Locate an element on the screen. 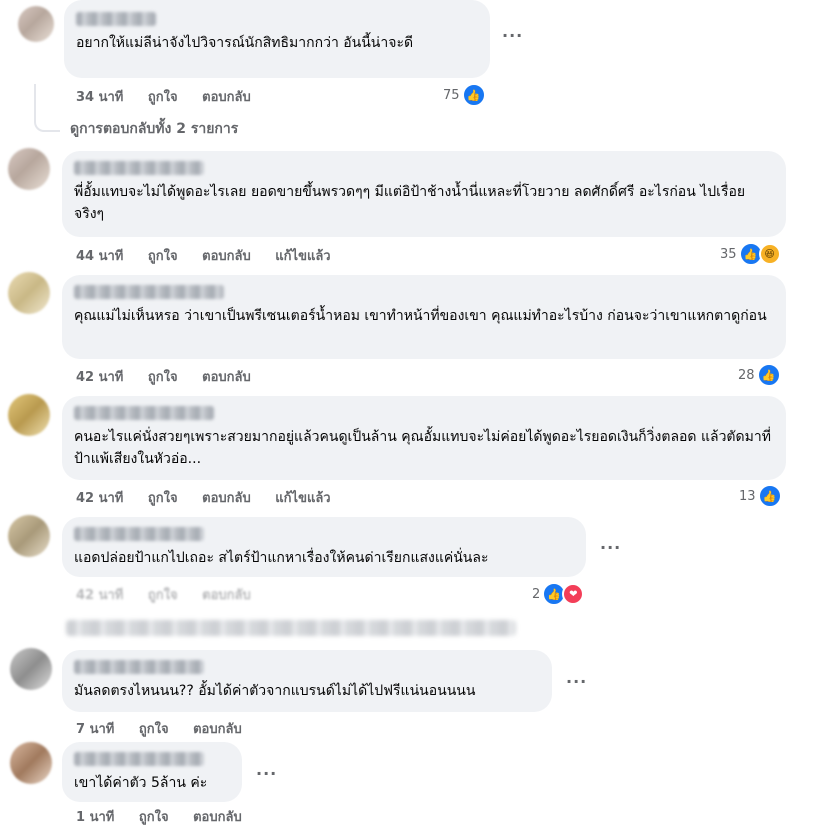 The width and height of the screenshot is (820, 827). reaction-summary: 13 👍 is located at coordinates (760, 496).